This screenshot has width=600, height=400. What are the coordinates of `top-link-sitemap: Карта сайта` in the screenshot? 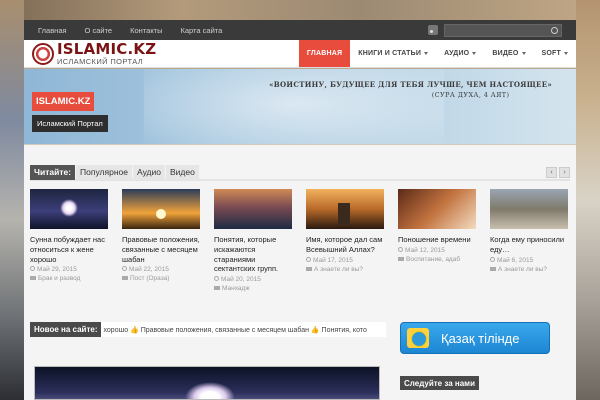 It's located at (202, 30).